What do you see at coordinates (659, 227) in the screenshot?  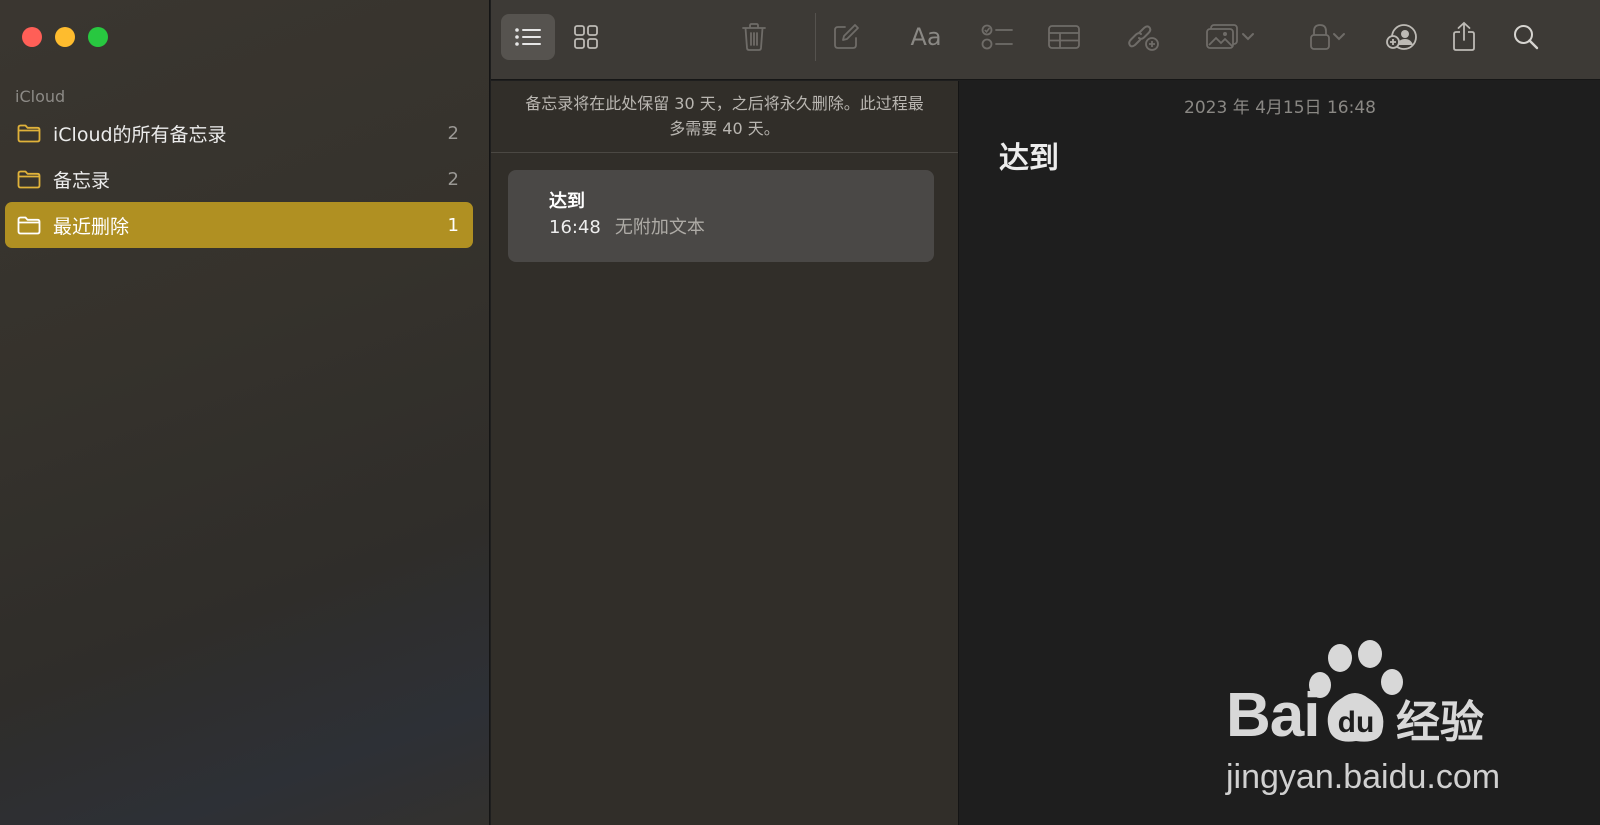 I see `note-preview: 无附加文本` at bounding box center [659, 227].